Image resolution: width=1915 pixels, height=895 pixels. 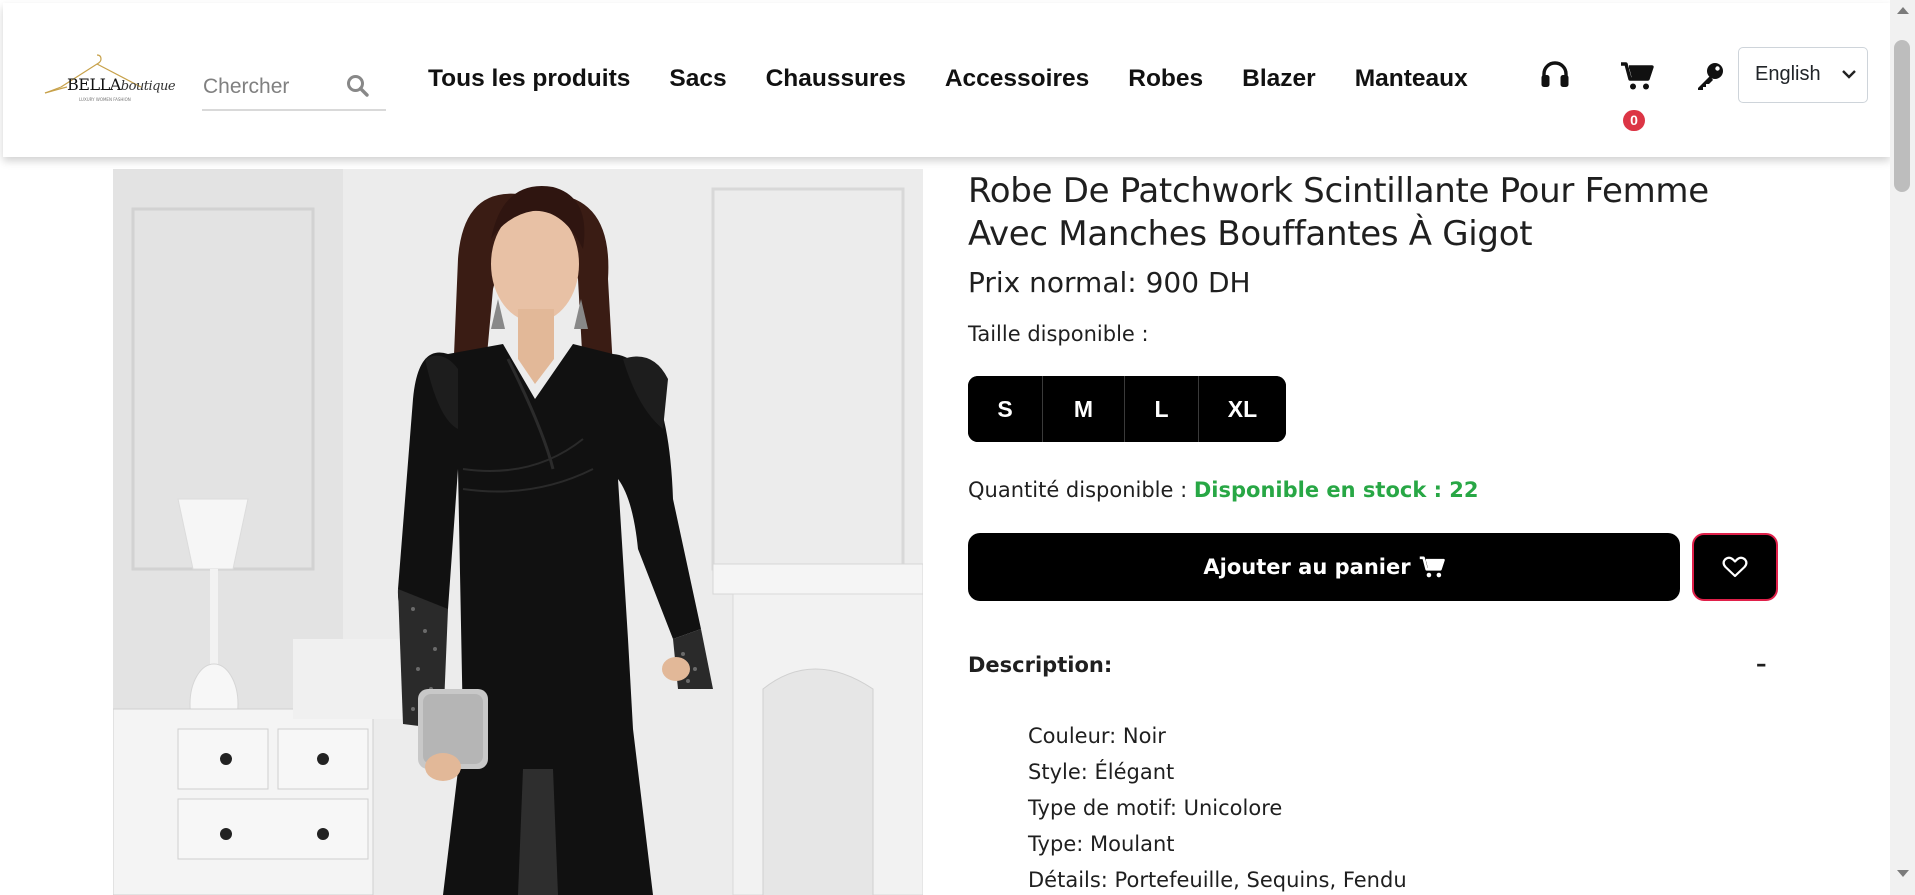 What do you see at coordinates (1109, 282) in the screenshot?
I see `product-price: Prix normal: 900 DH` at bounding box center [1109, 282].